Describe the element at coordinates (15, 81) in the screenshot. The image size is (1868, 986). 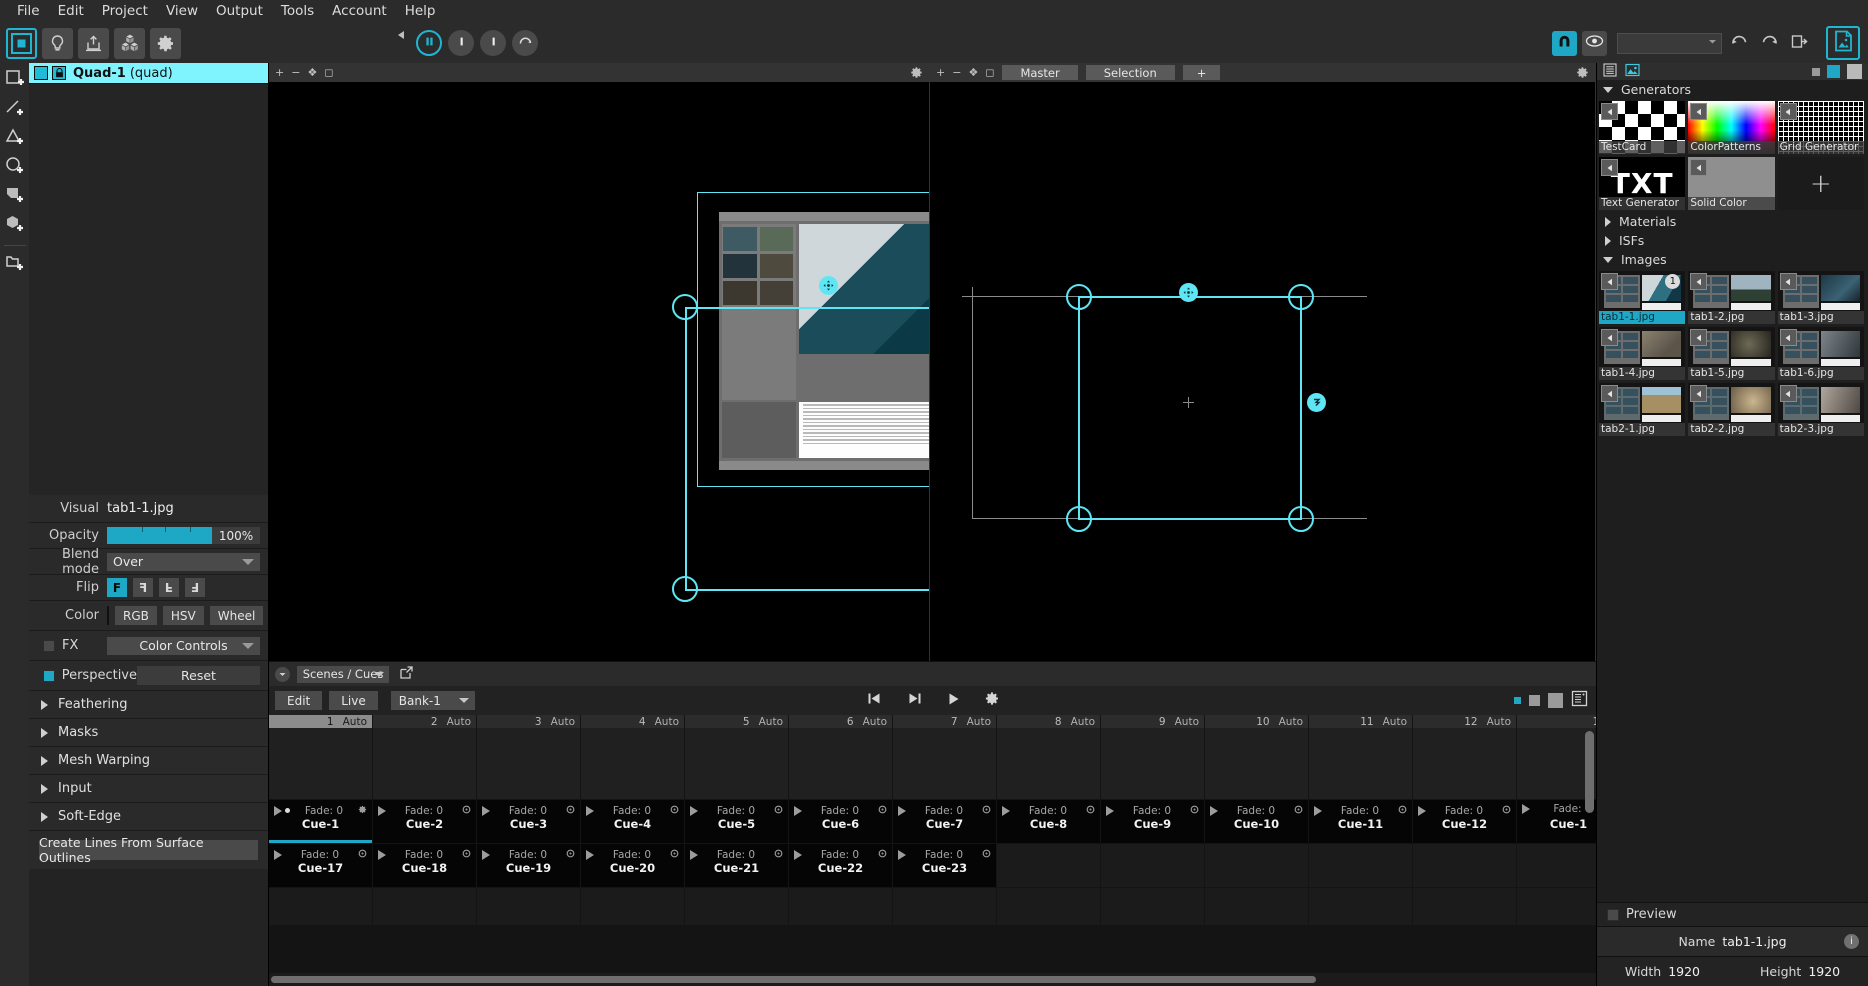
I see `add-quad-tool` at that location.